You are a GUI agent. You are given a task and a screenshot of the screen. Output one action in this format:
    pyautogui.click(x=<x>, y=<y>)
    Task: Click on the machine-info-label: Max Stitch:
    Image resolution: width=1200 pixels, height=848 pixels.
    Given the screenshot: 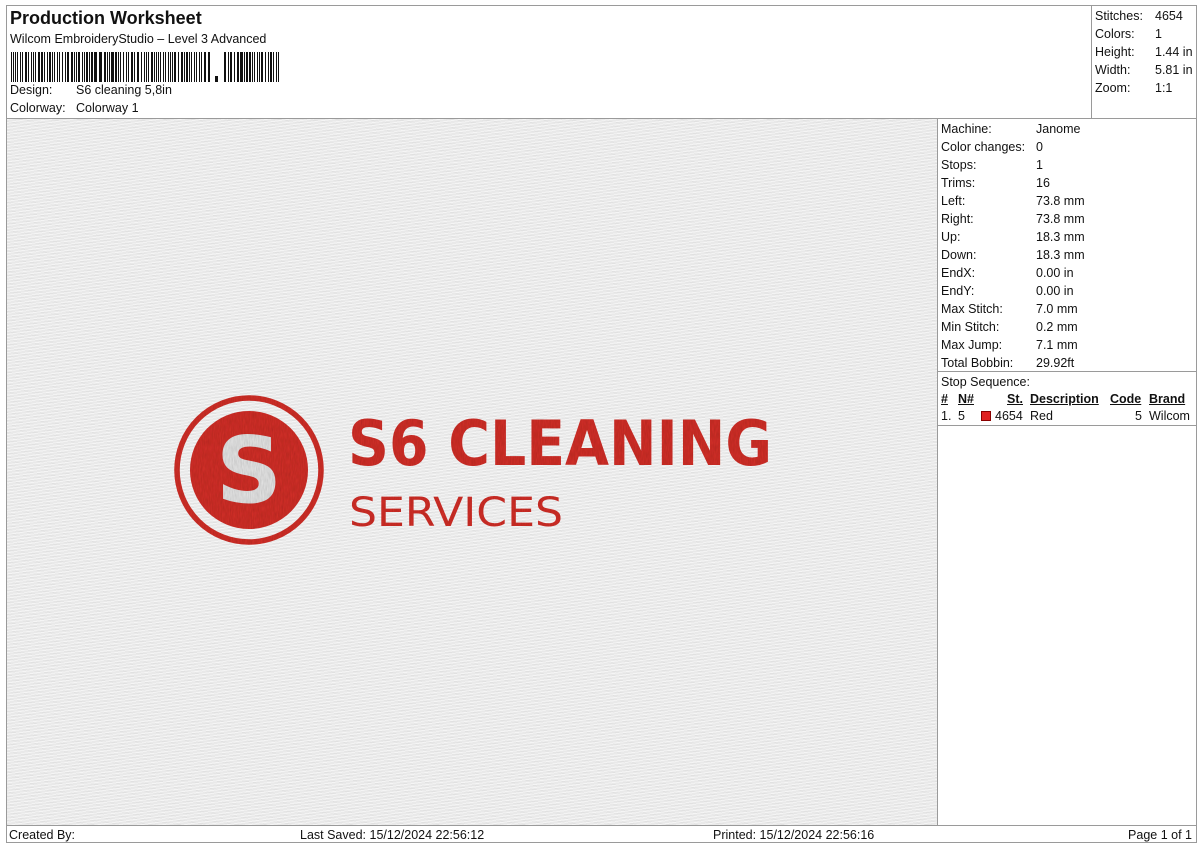 What is the action you would take?
    pyautogui.click(x=972, y=309)
    